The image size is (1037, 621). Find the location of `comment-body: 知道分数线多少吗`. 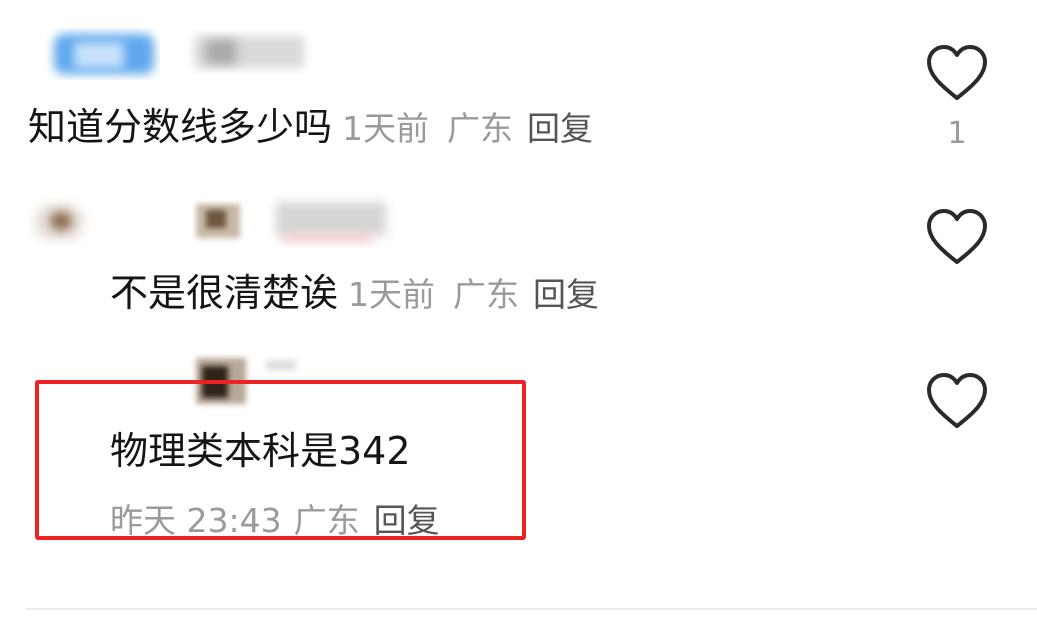

comment-body: 知道分数线多少吗 is located at coordinates (180, 127).